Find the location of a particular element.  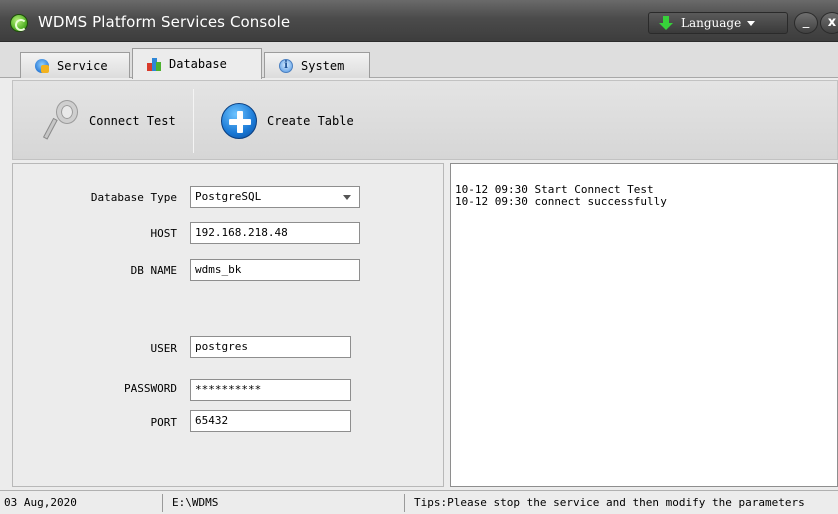

user-input: postgres is located at coordinates (270, 347).